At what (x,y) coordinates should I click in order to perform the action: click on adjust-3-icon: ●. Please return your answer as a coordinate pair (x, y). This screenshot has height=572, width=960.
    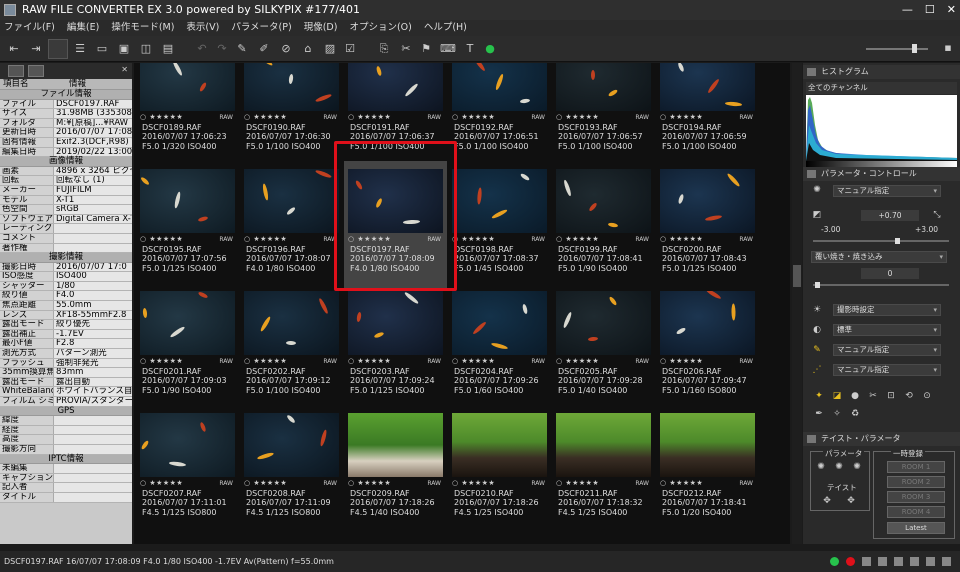
    Looking at the image, I should click on (855, 396).